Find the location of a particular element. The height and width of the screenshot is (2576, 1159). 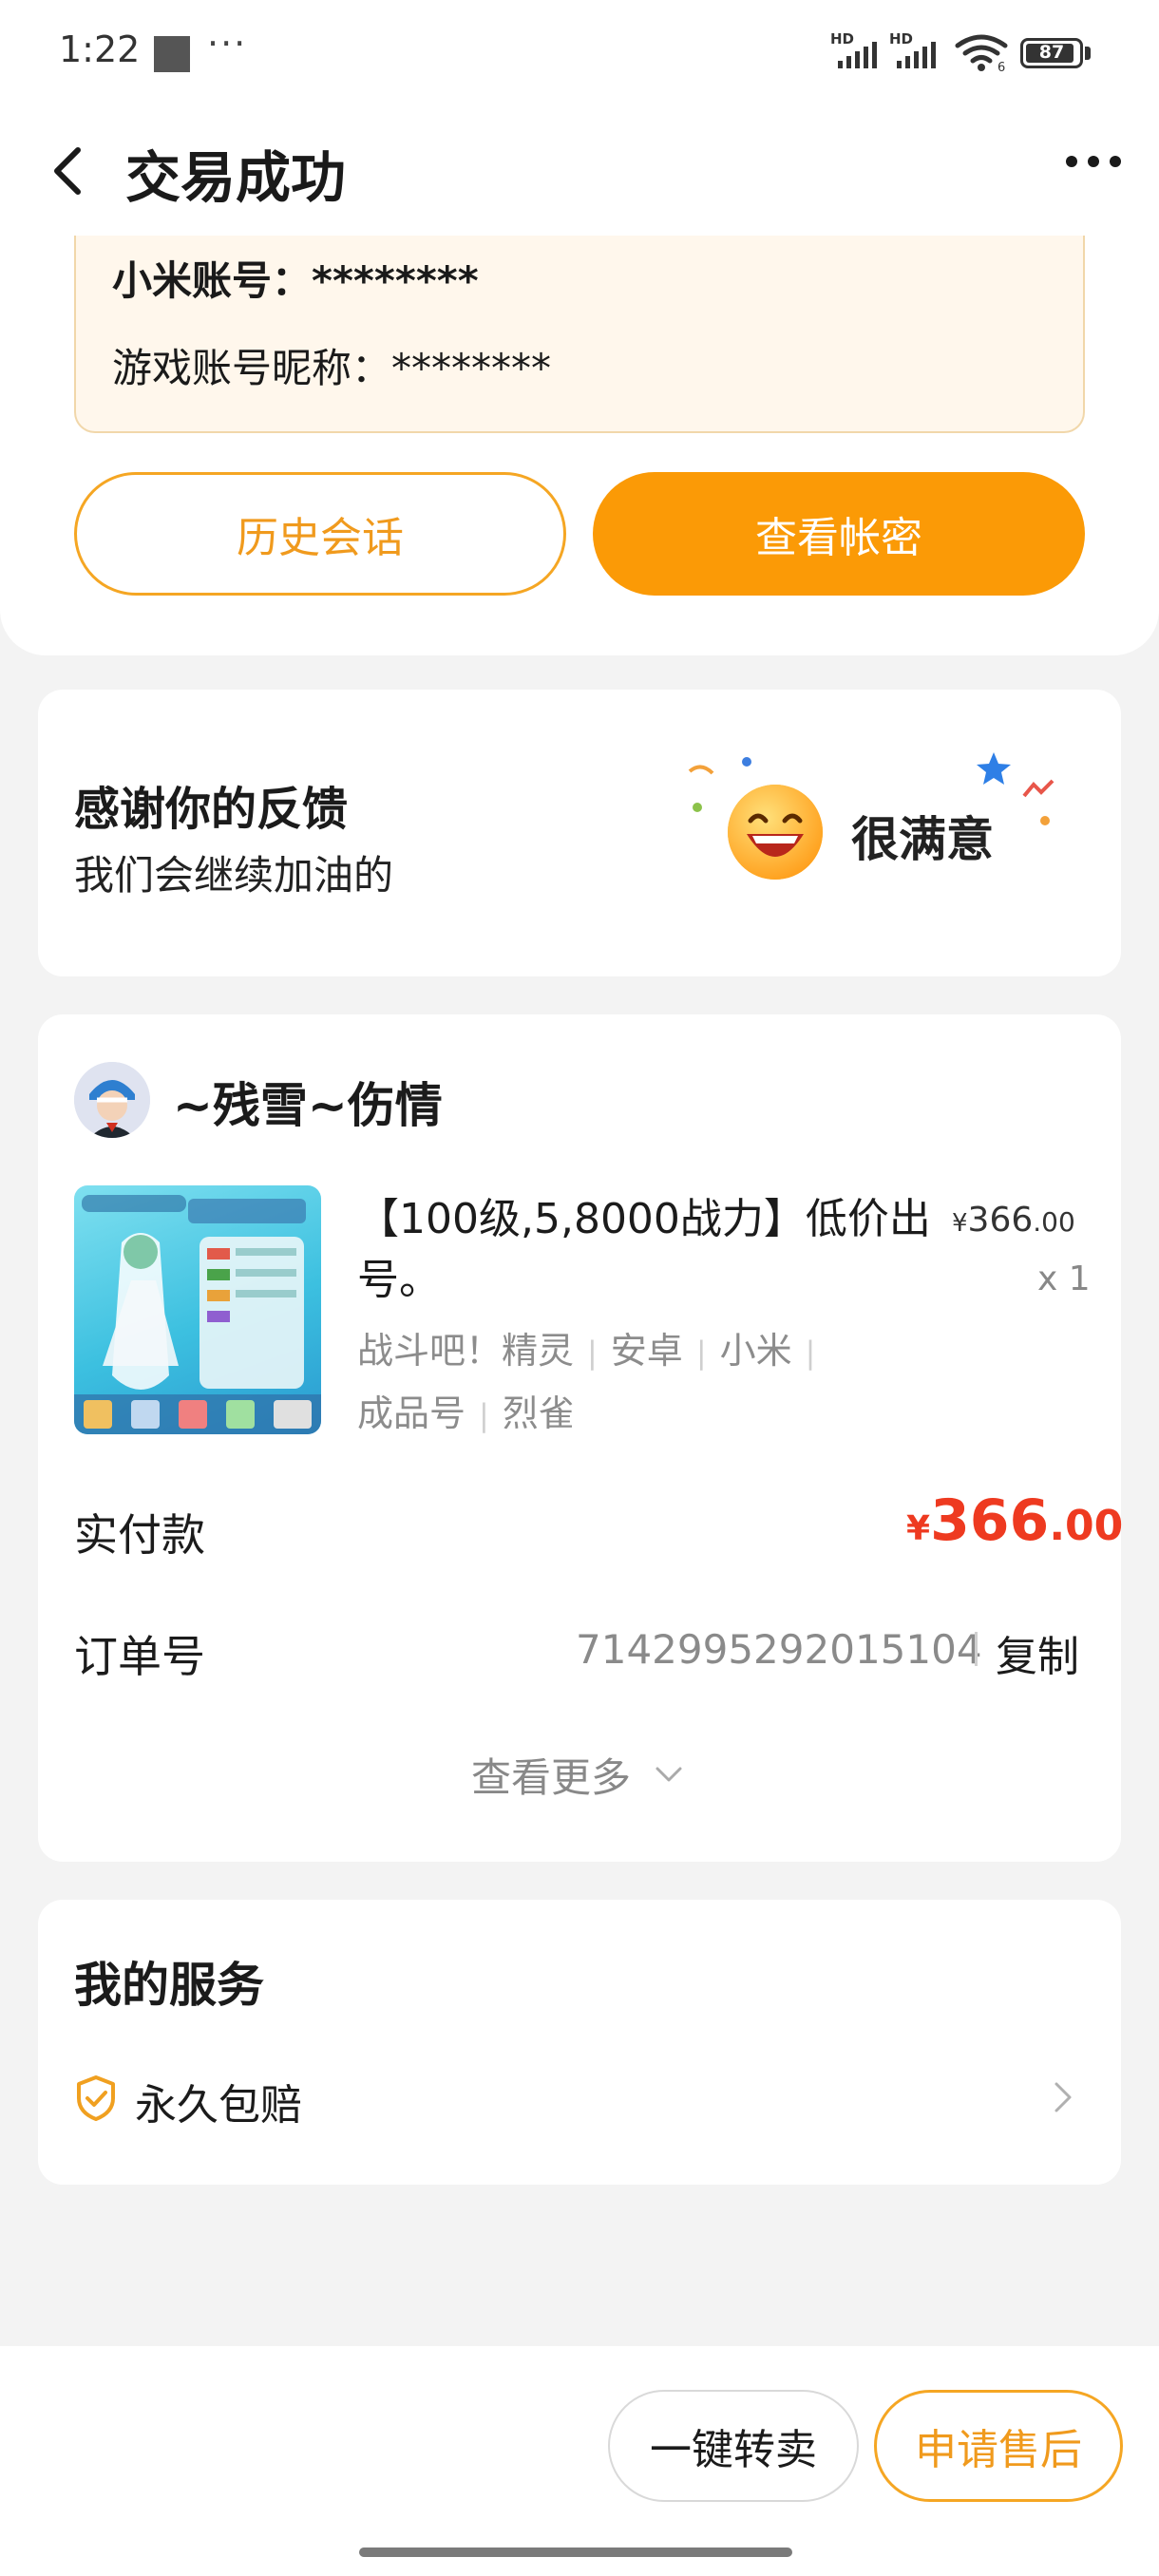

happy-face-icon is located at coordinates (775, 832).